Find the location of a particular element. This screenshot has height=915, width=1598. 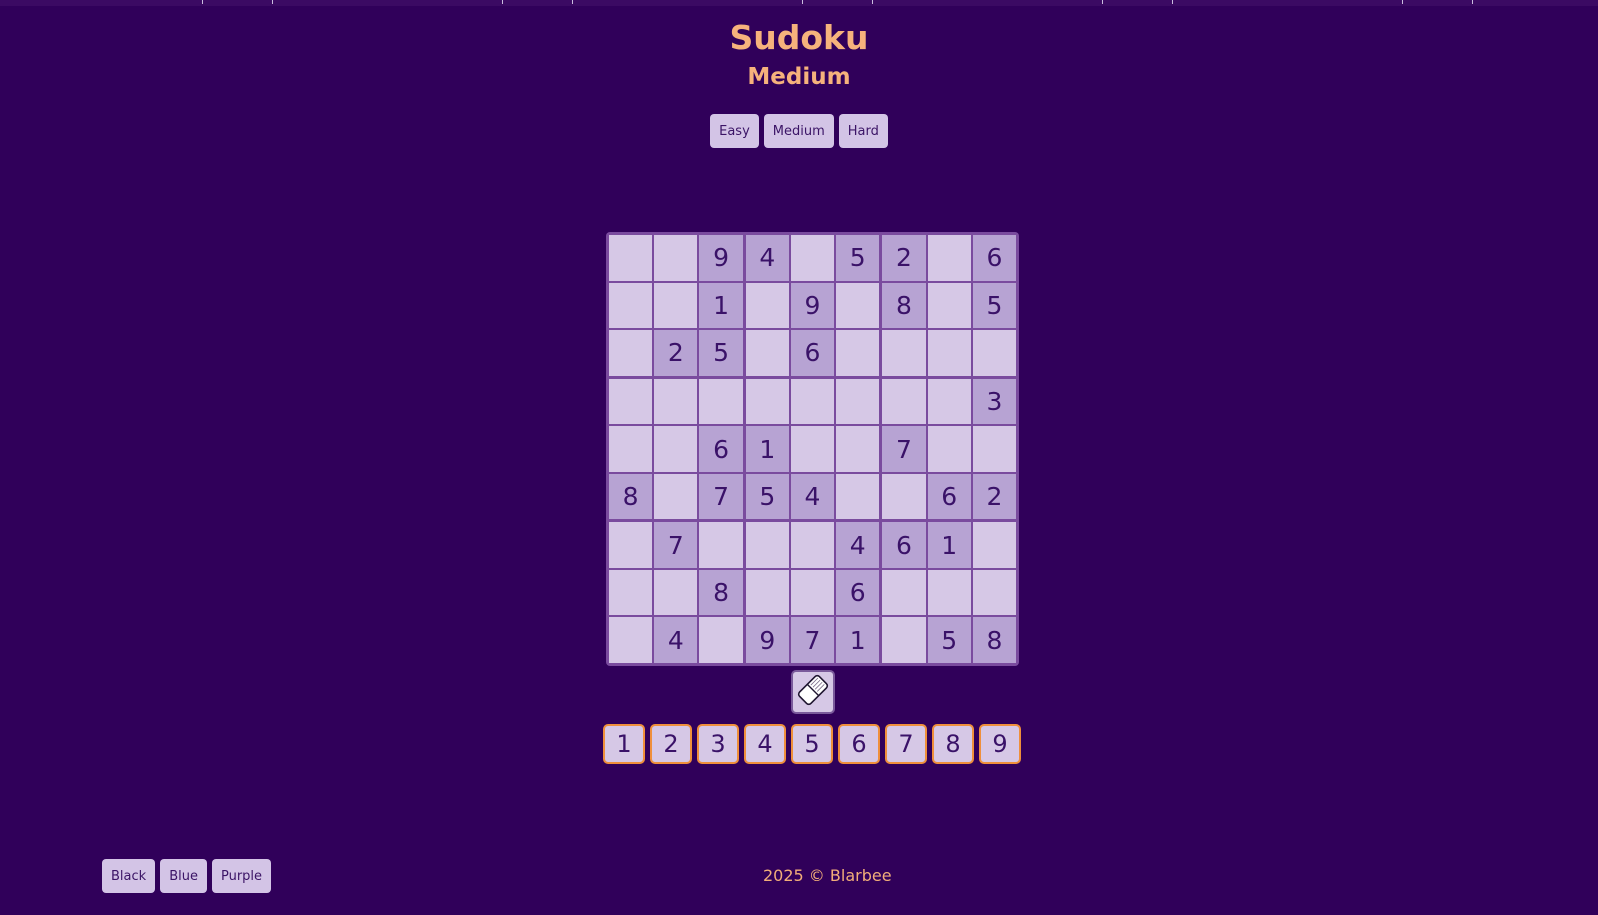

sudoku-cell: 3 is located at coordinates (994, 401).